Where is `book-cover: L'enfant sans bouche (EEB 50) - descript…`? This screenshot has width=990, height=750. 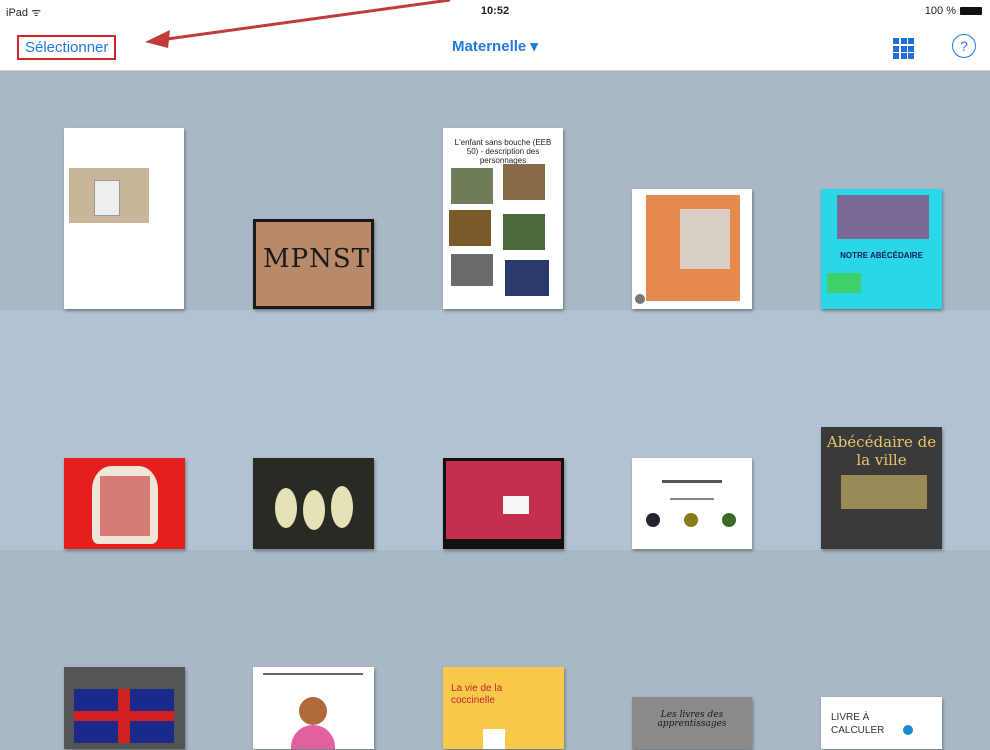
book-cover: L'enfant sans bouche (EEB 50) - descript… is located at coordinates (503, 218).